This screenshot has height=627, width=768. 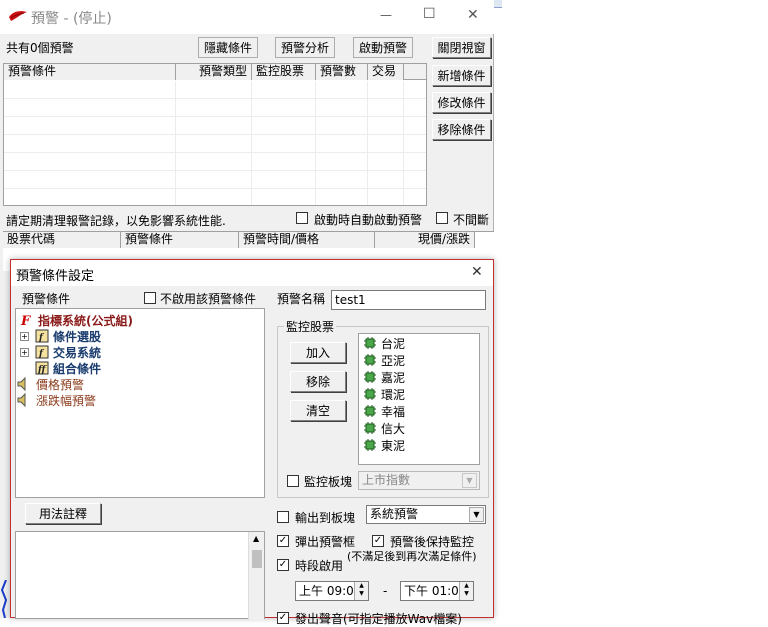 What do you see at coordinates (46, 299) in the screenshot?
I see `condition-label: 預警條件` at bounding box center [46, 299].